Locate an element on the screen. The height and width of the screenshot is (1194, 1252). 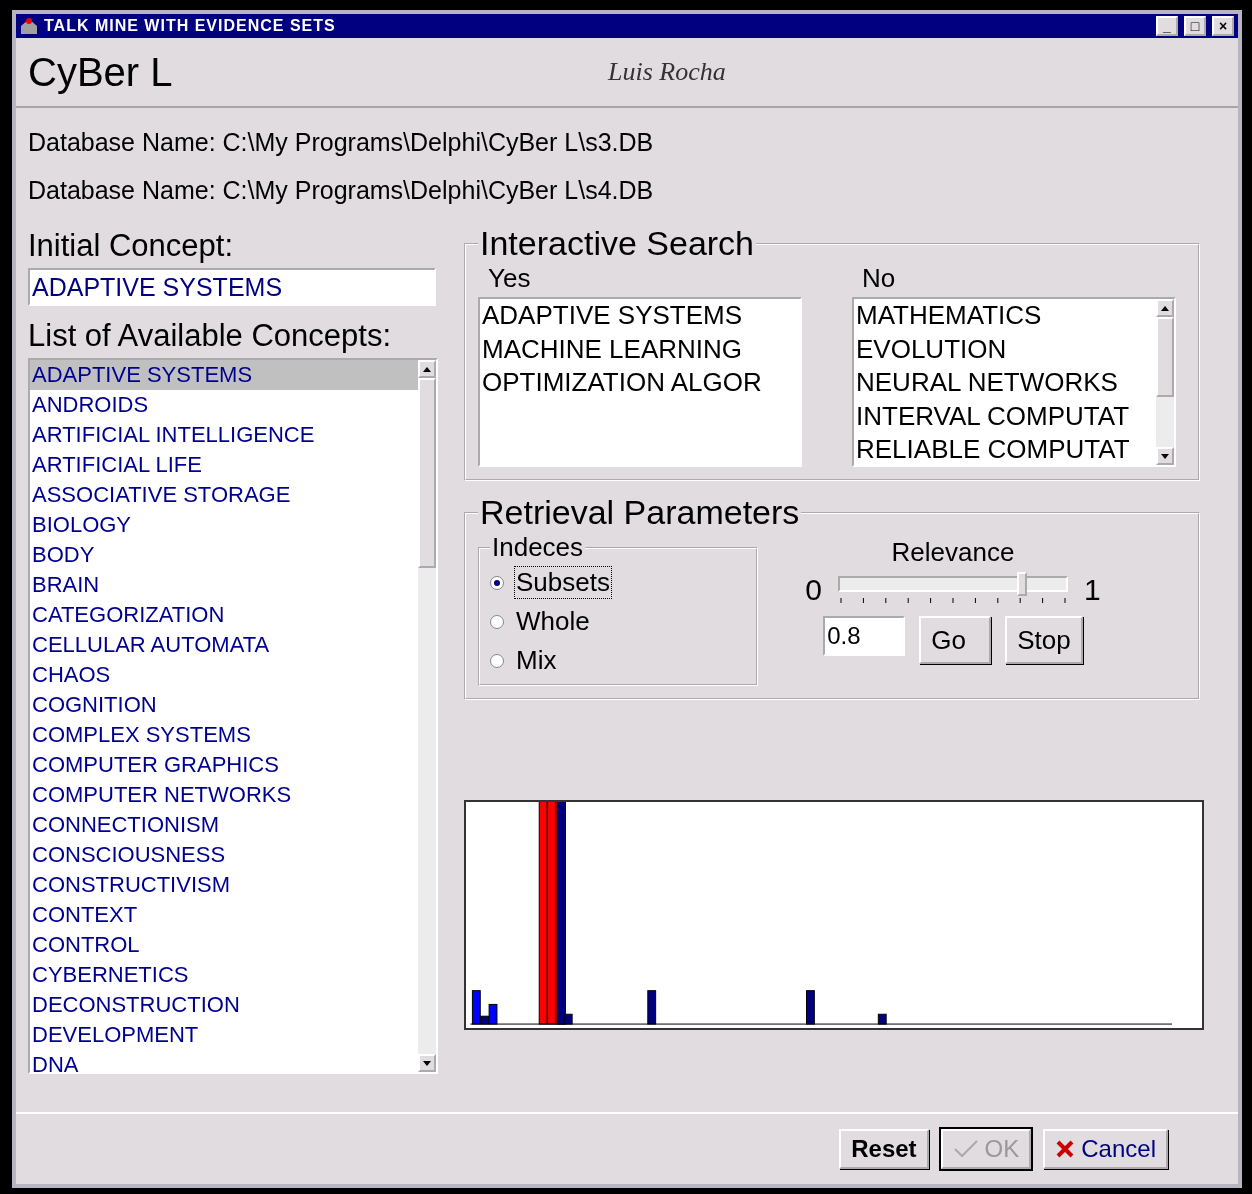
radio-label: Mix is located at coordinates (536, 660).